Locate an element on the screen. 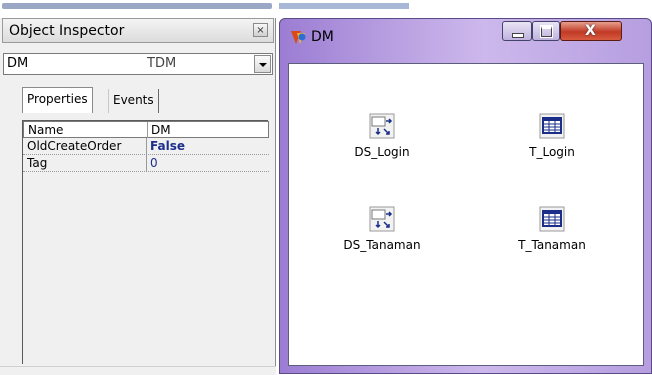  component-ds-tanaman: DS_Tanaman is located at coordinates (382, 229).